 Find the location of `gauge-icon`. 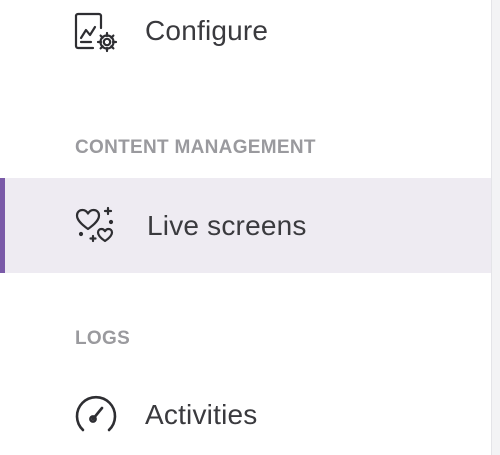

gauge-icon is located at coordinates (96, 415).